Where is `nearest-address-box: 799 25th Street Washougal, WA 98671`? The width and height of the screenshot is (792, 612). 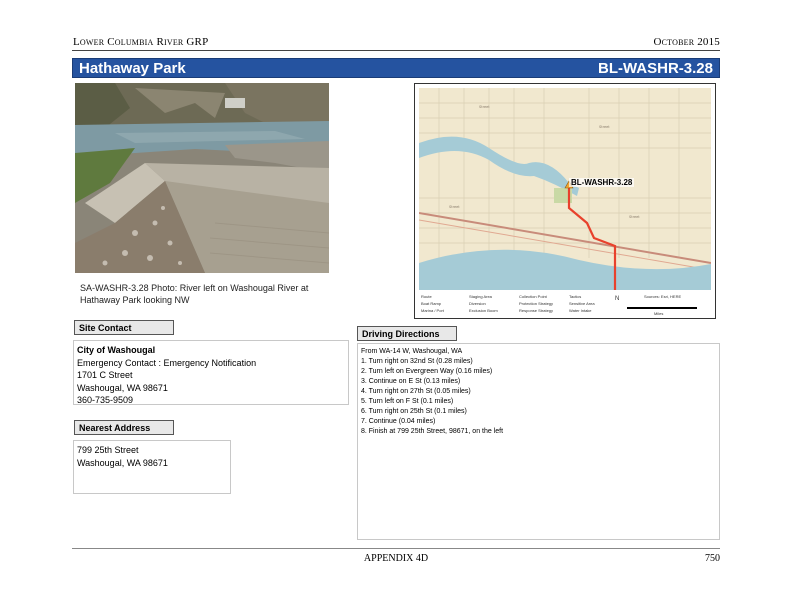 nearest-address-box: 799 25th Street Washougal, WA 98671 is located at coordinates (152, 467).